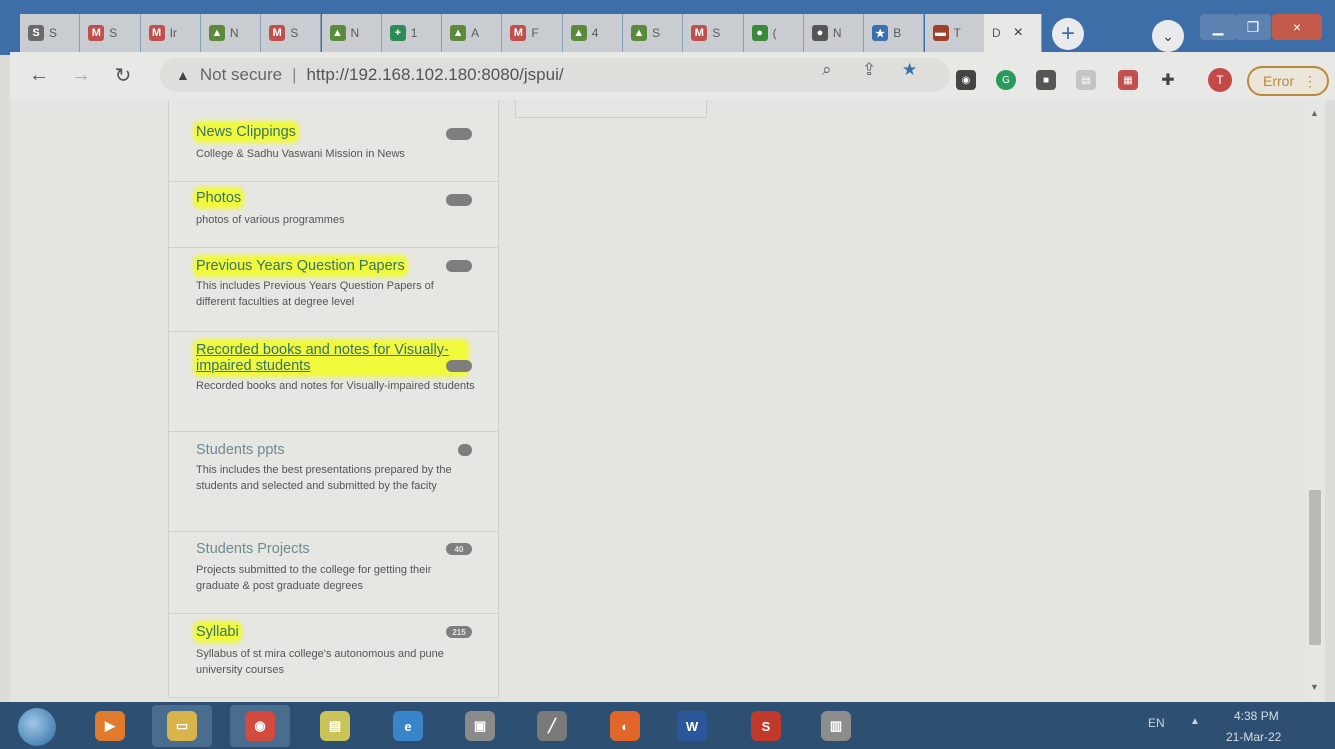 This screenshot has width=1335, height=749. Describe the element at coordinates (692, 726) in the screenshot. I see `taskbar-app: W` at that location.